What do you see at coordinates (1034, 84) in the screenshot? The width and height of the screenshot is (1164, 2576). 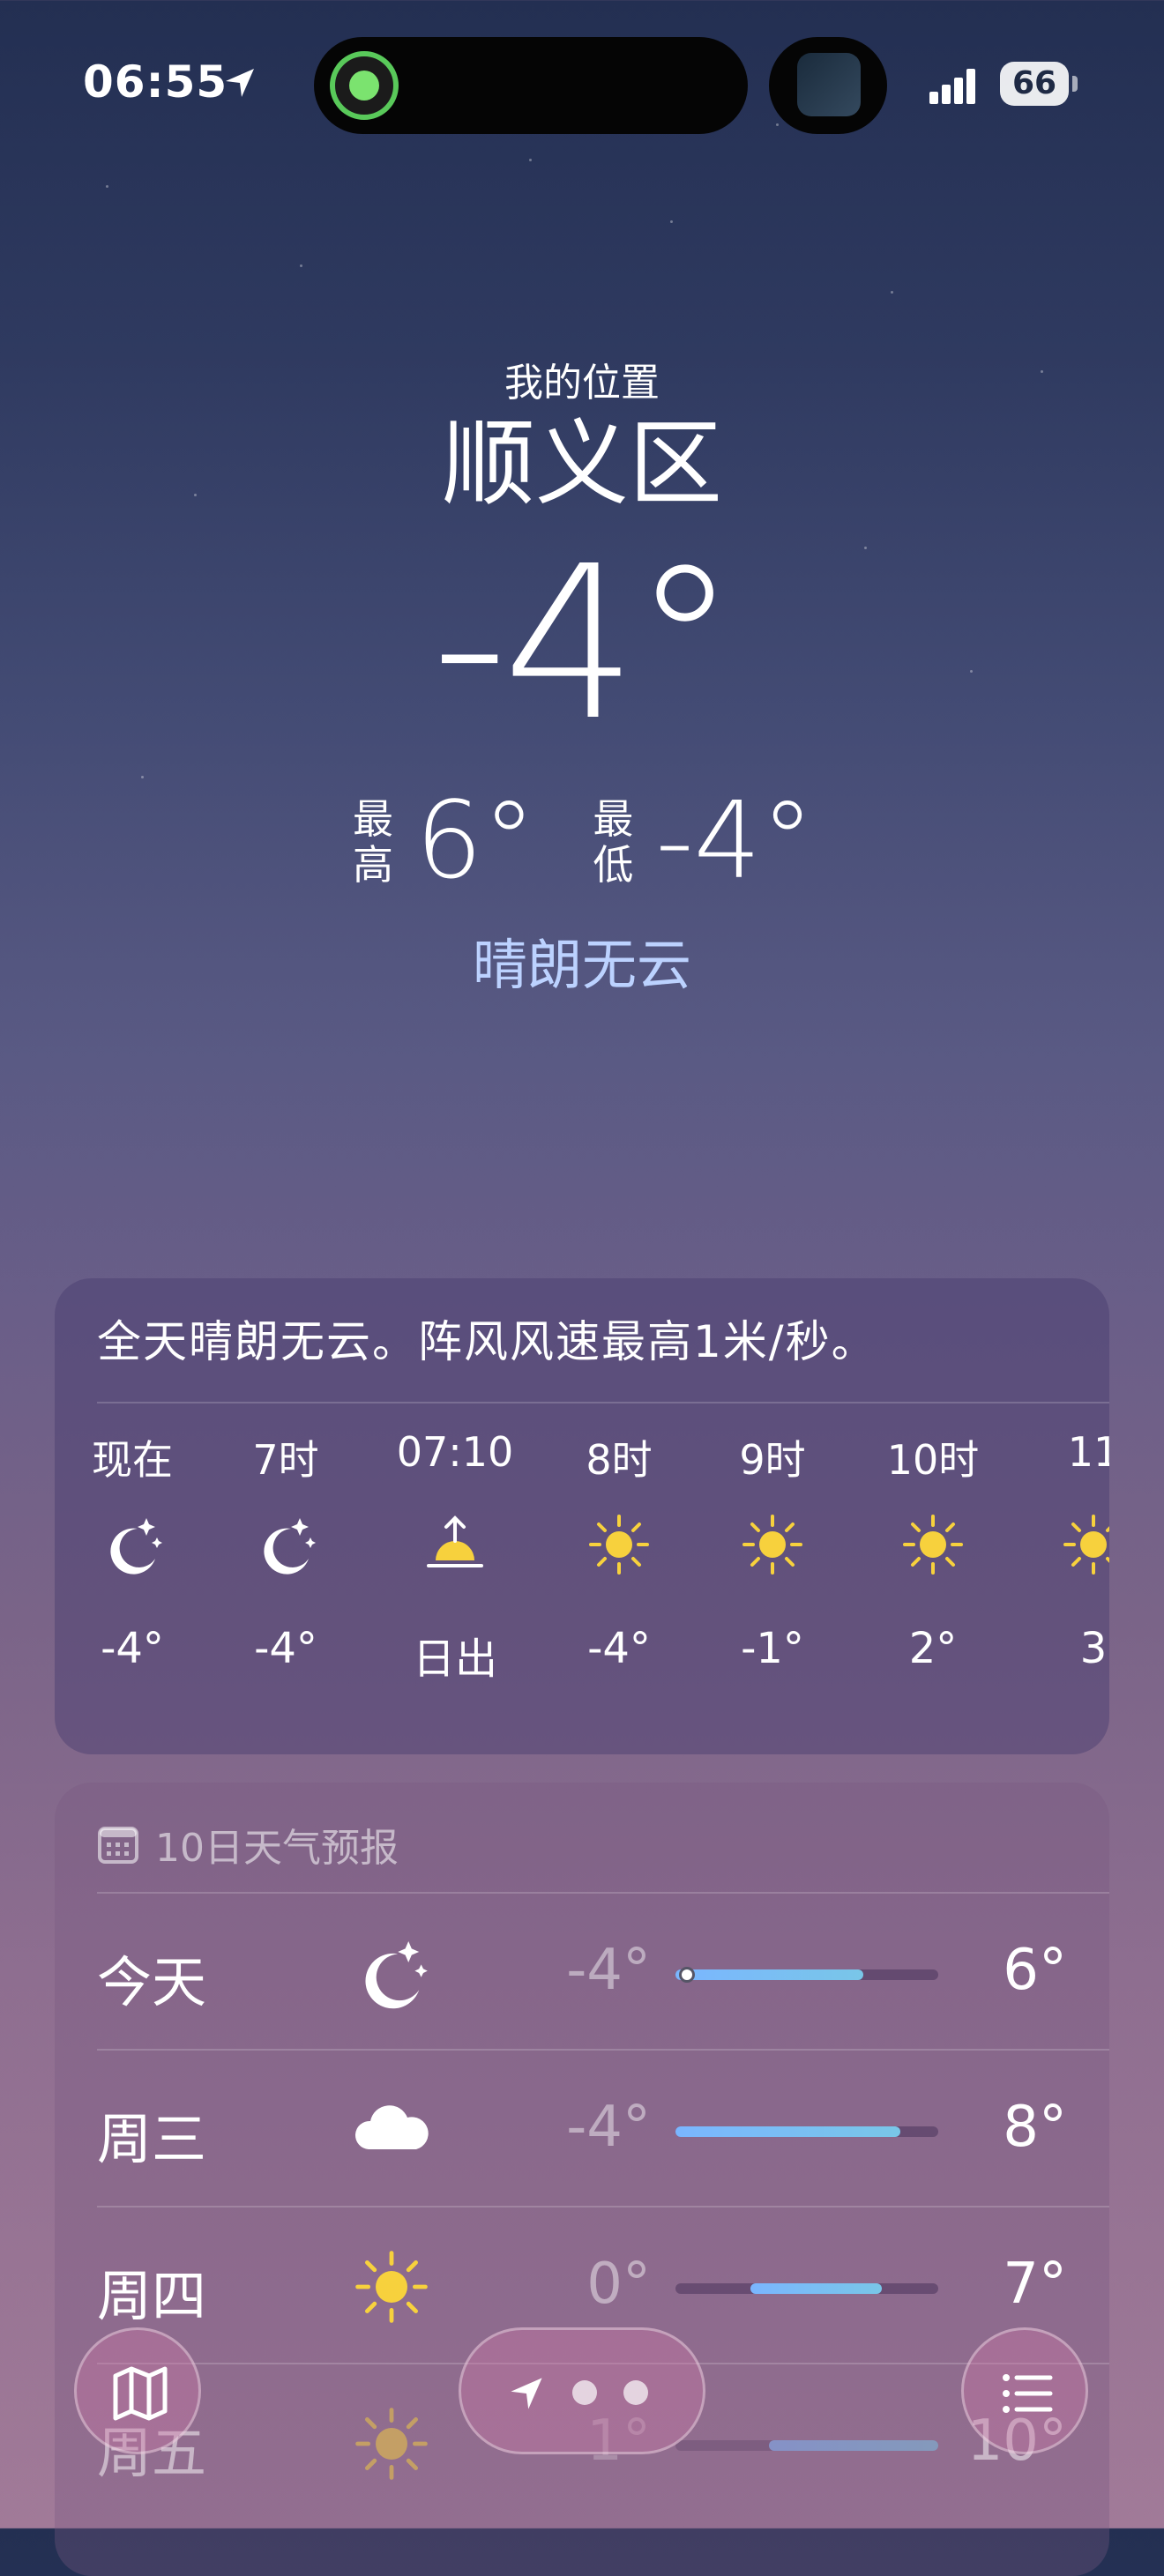 I see `battery-indicator: 66` at bounding box center [1034, 84].